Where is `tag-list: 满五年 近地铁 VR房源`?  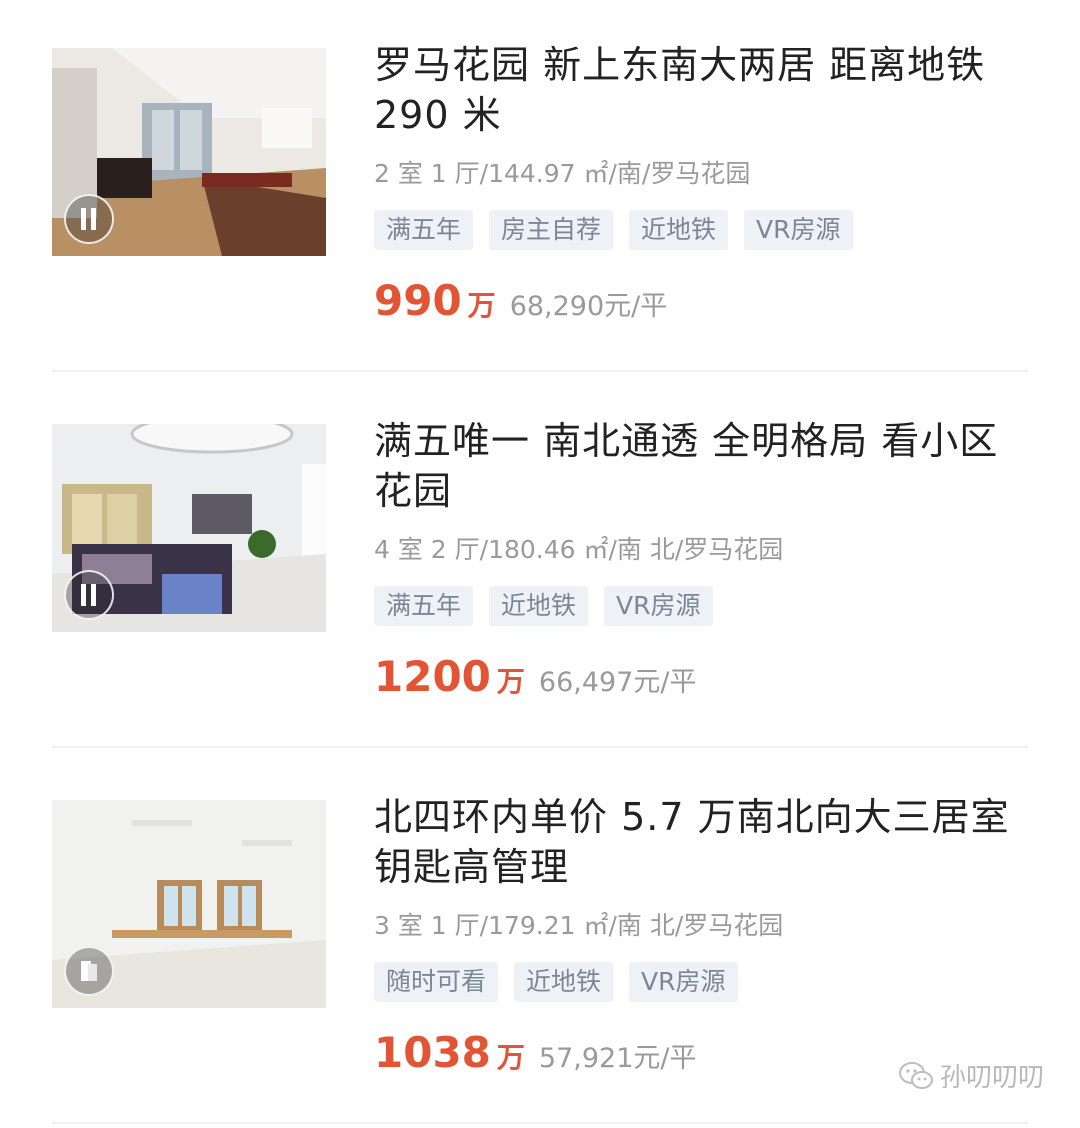
tag-list: 满五年 近地铁 VR房源 is located at coordinates (543, 606).